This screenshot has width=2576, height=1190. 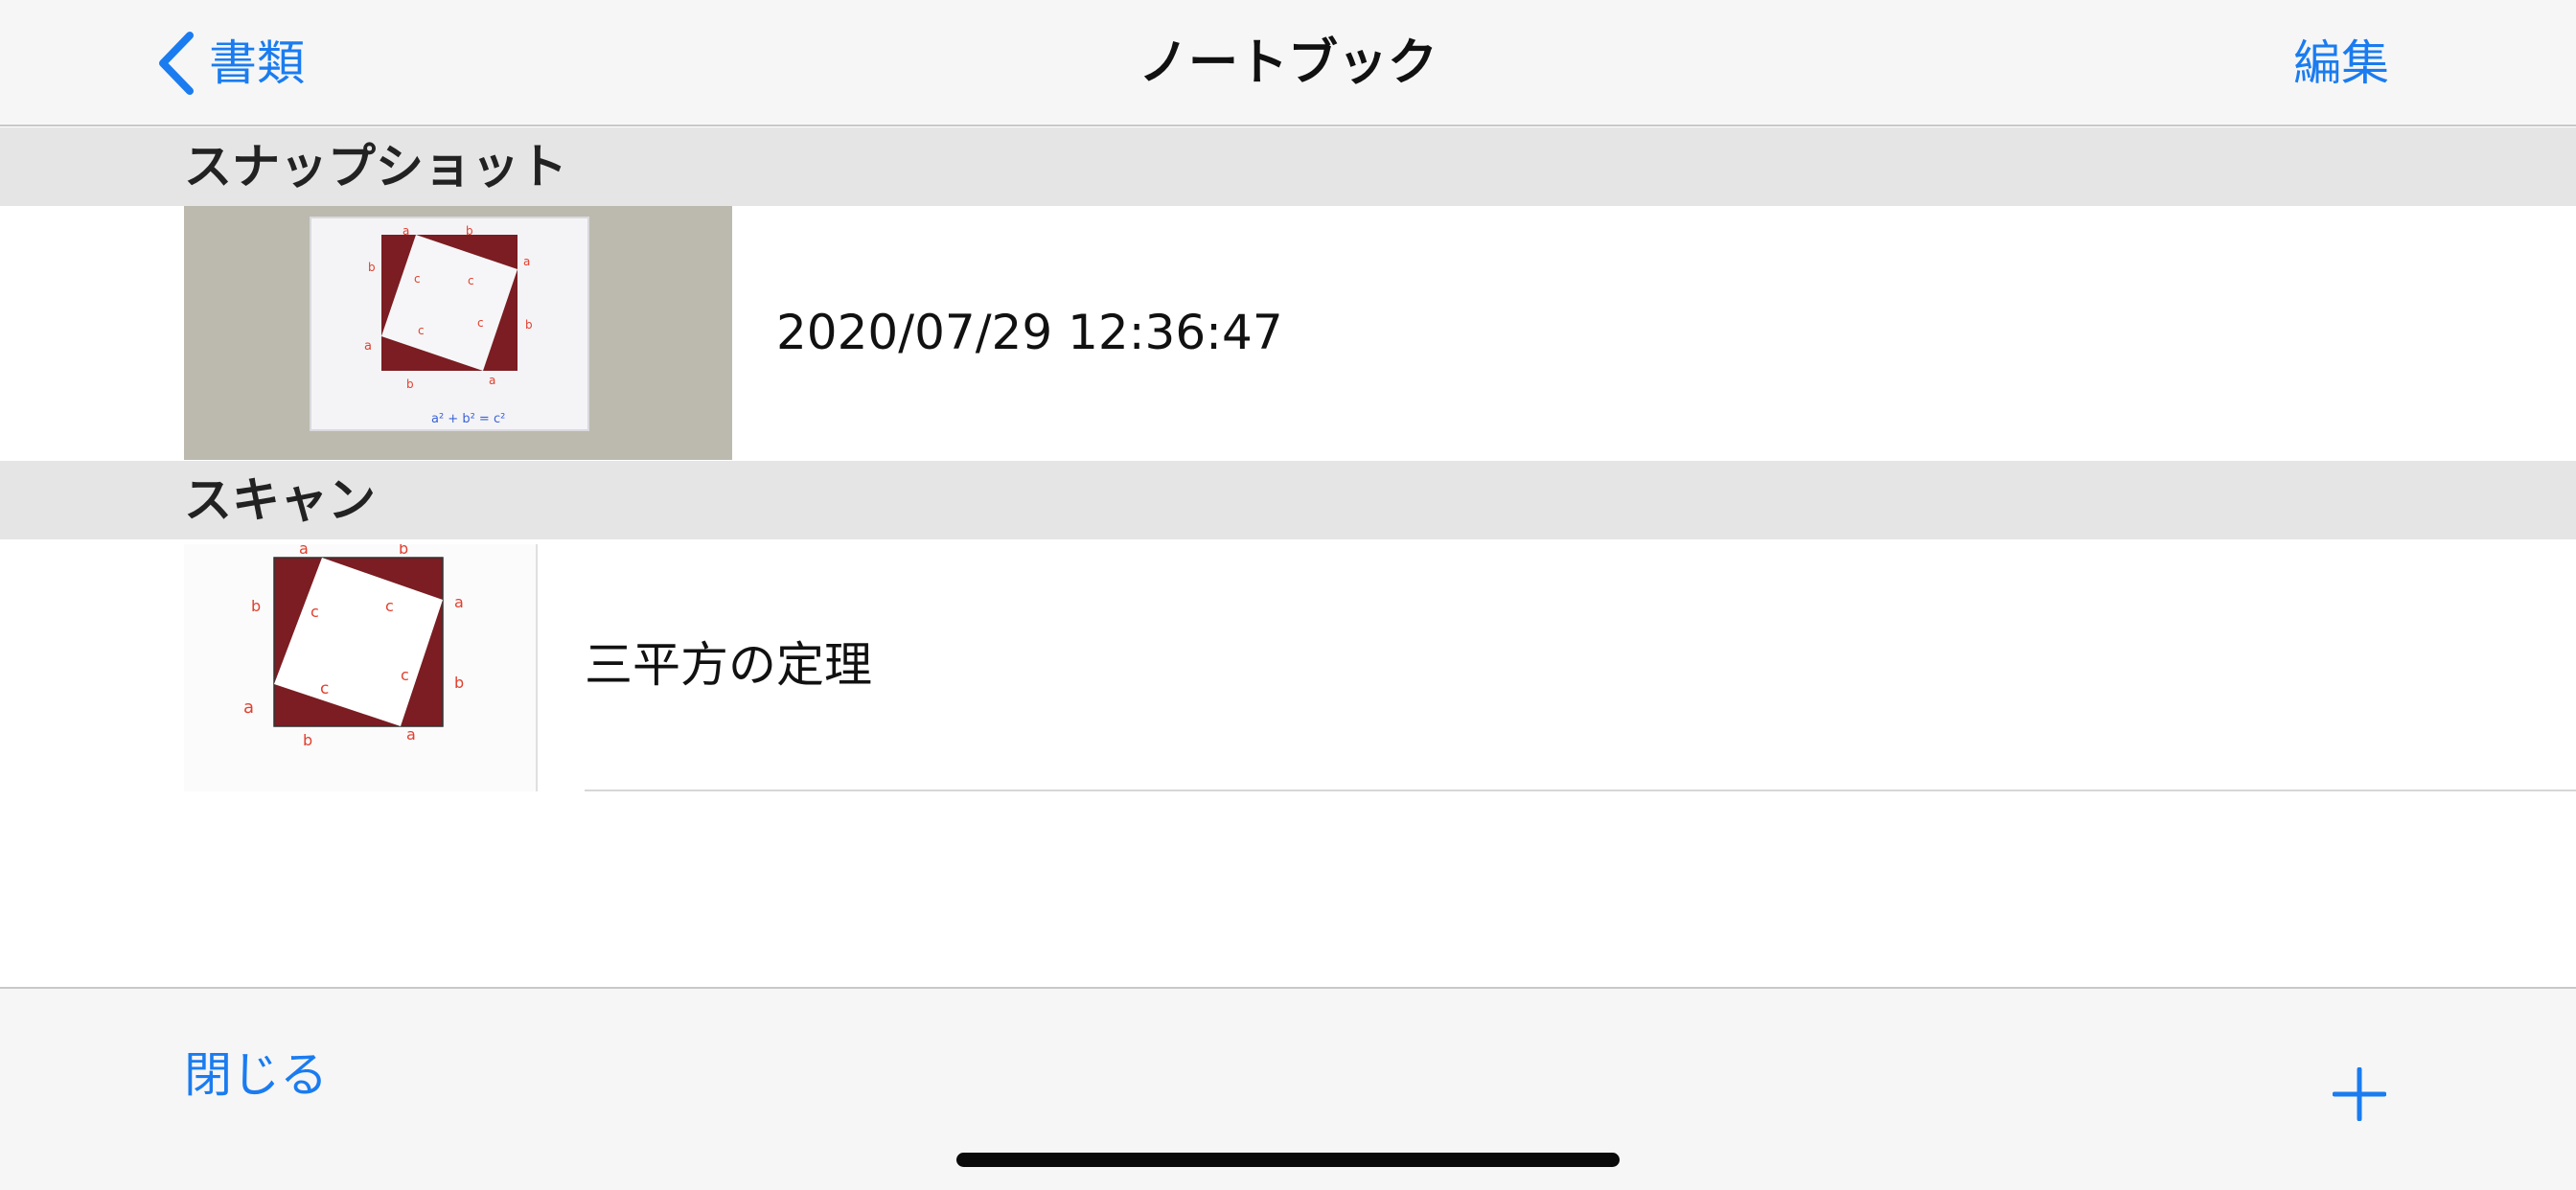 I want to click on row-separator, so click(x=1580, y=791).